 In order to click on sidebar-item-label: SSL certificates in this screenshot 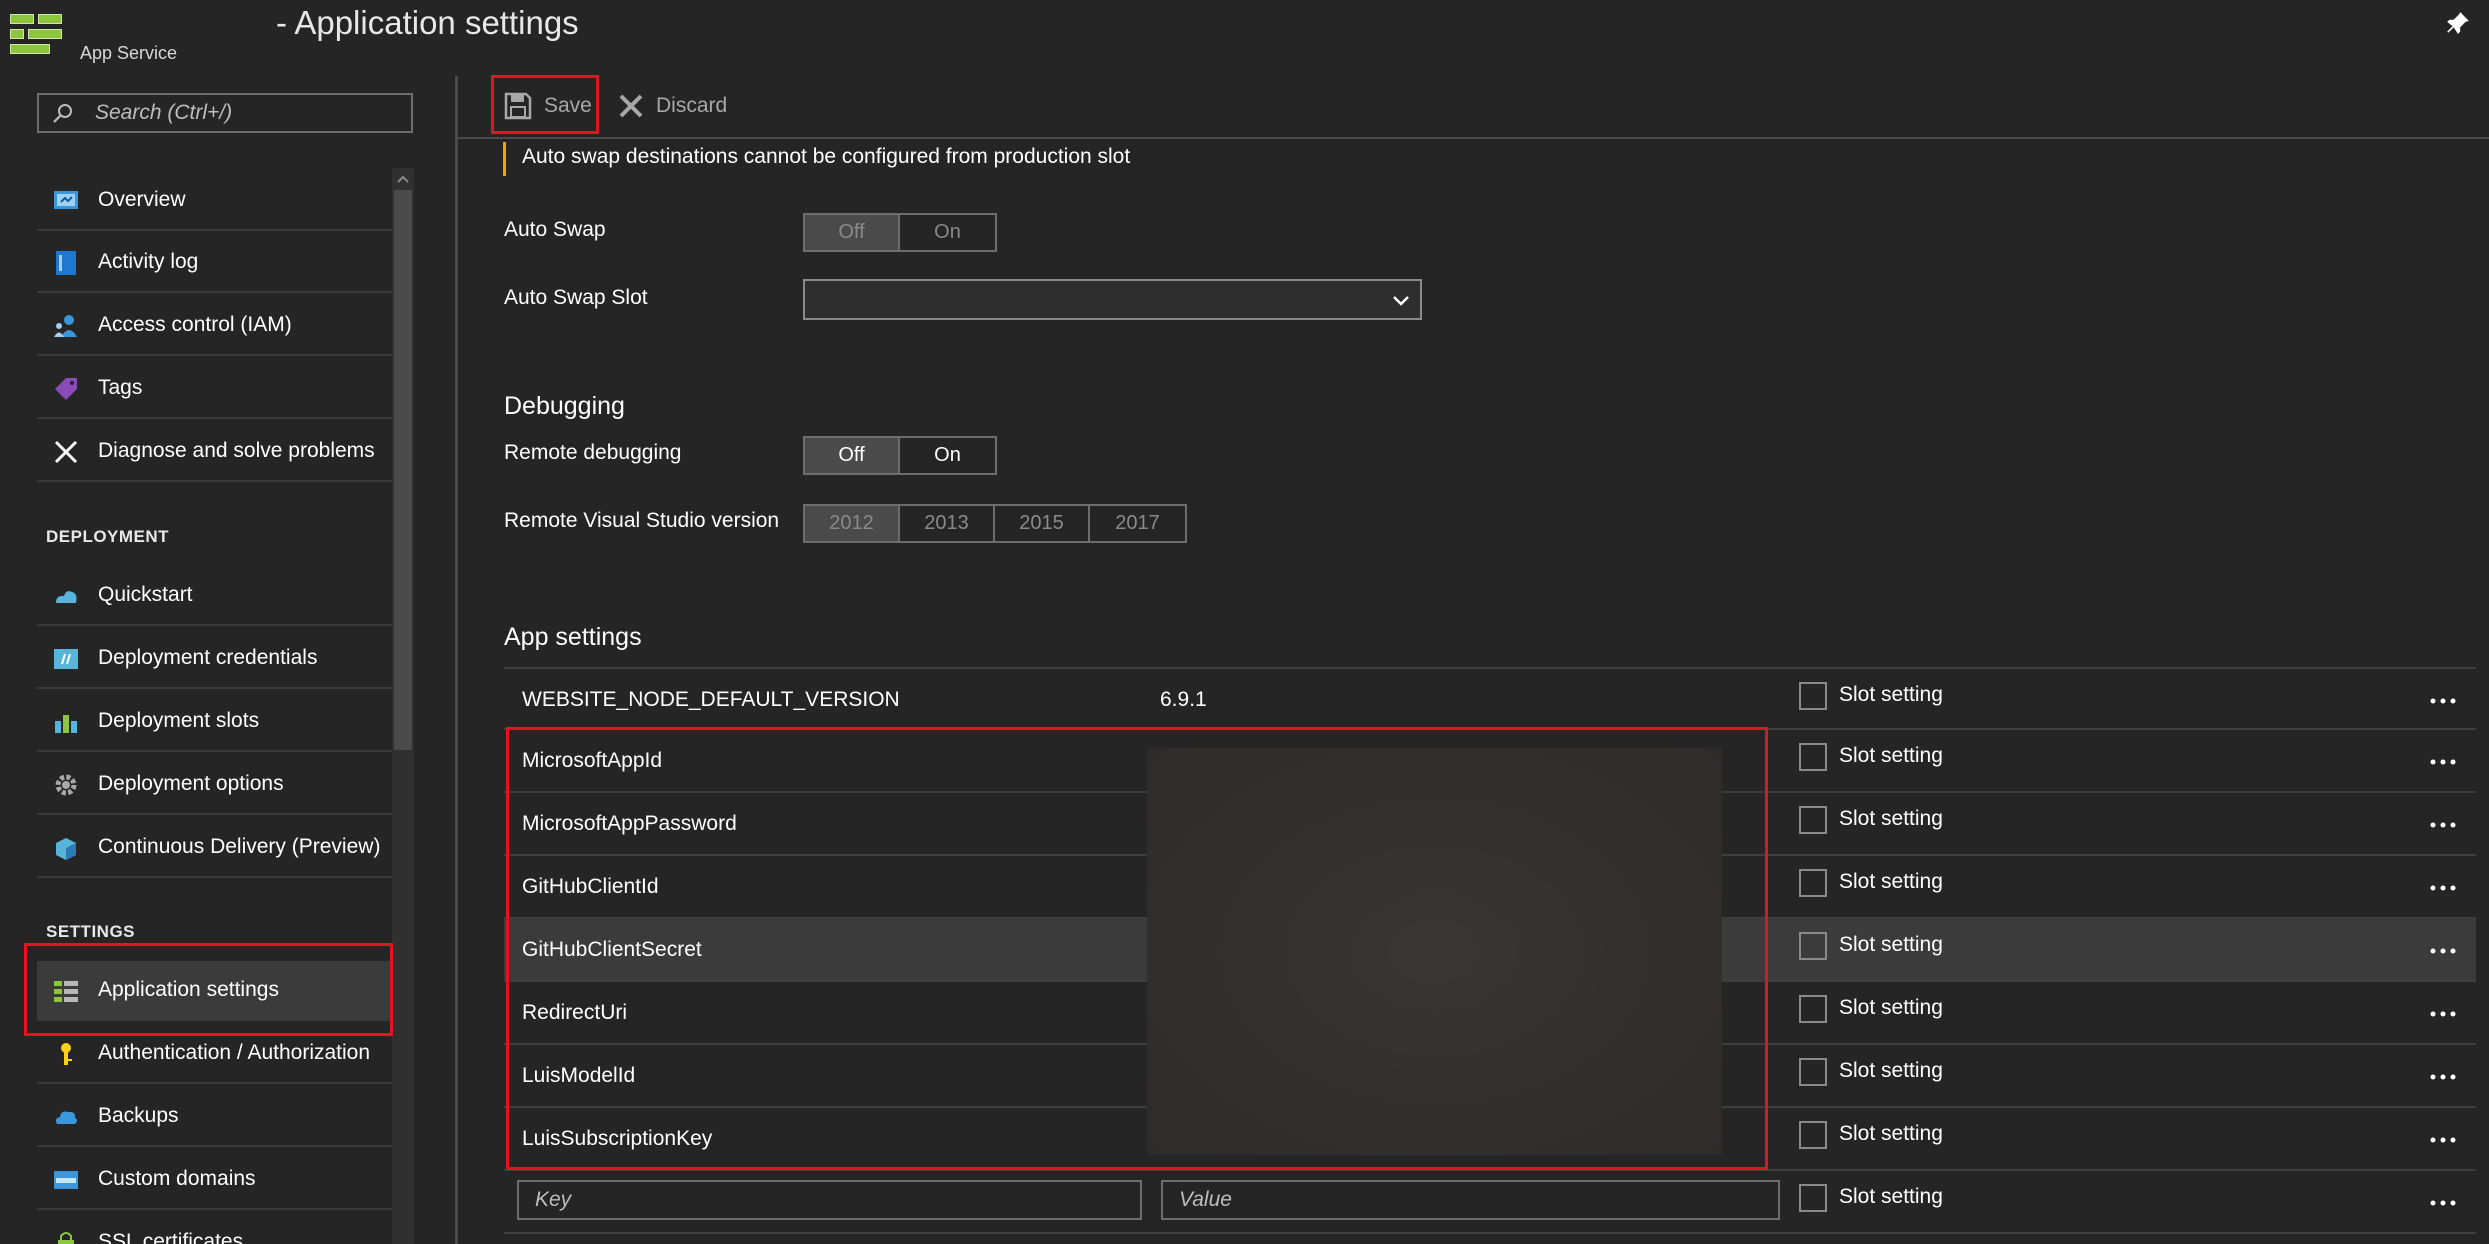, I will do `click(171, 1237)`.